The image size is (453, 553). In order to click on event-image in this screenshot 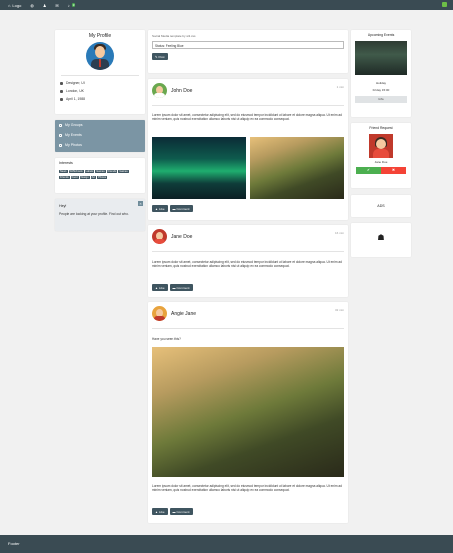, I will do `click(381, 58)`.